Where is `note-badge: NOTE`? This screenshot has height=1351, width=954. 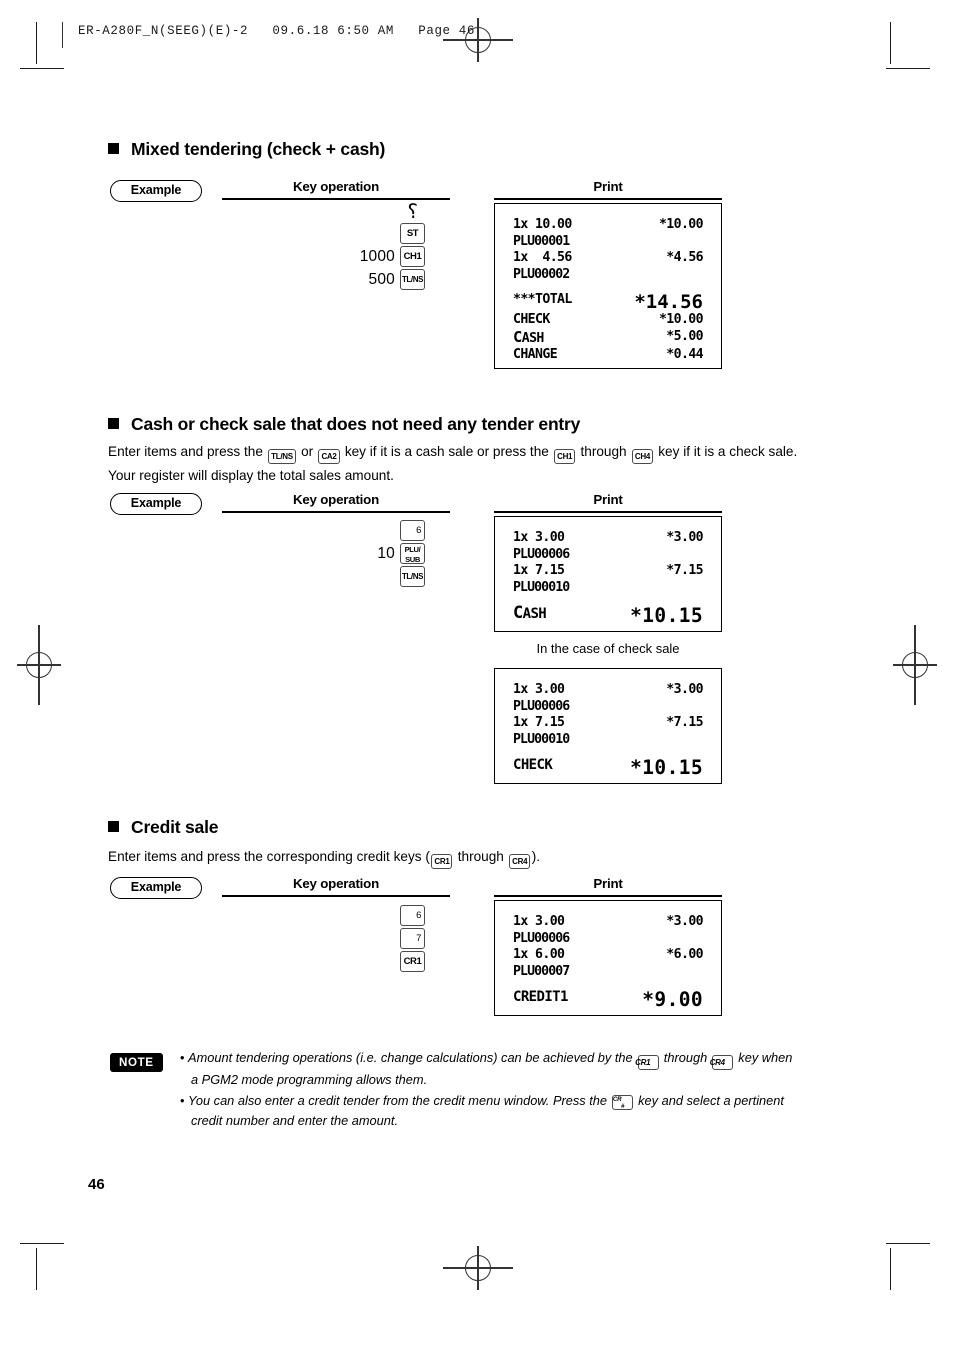
note-badge: NOTE is located at coordinates (136, 1062).